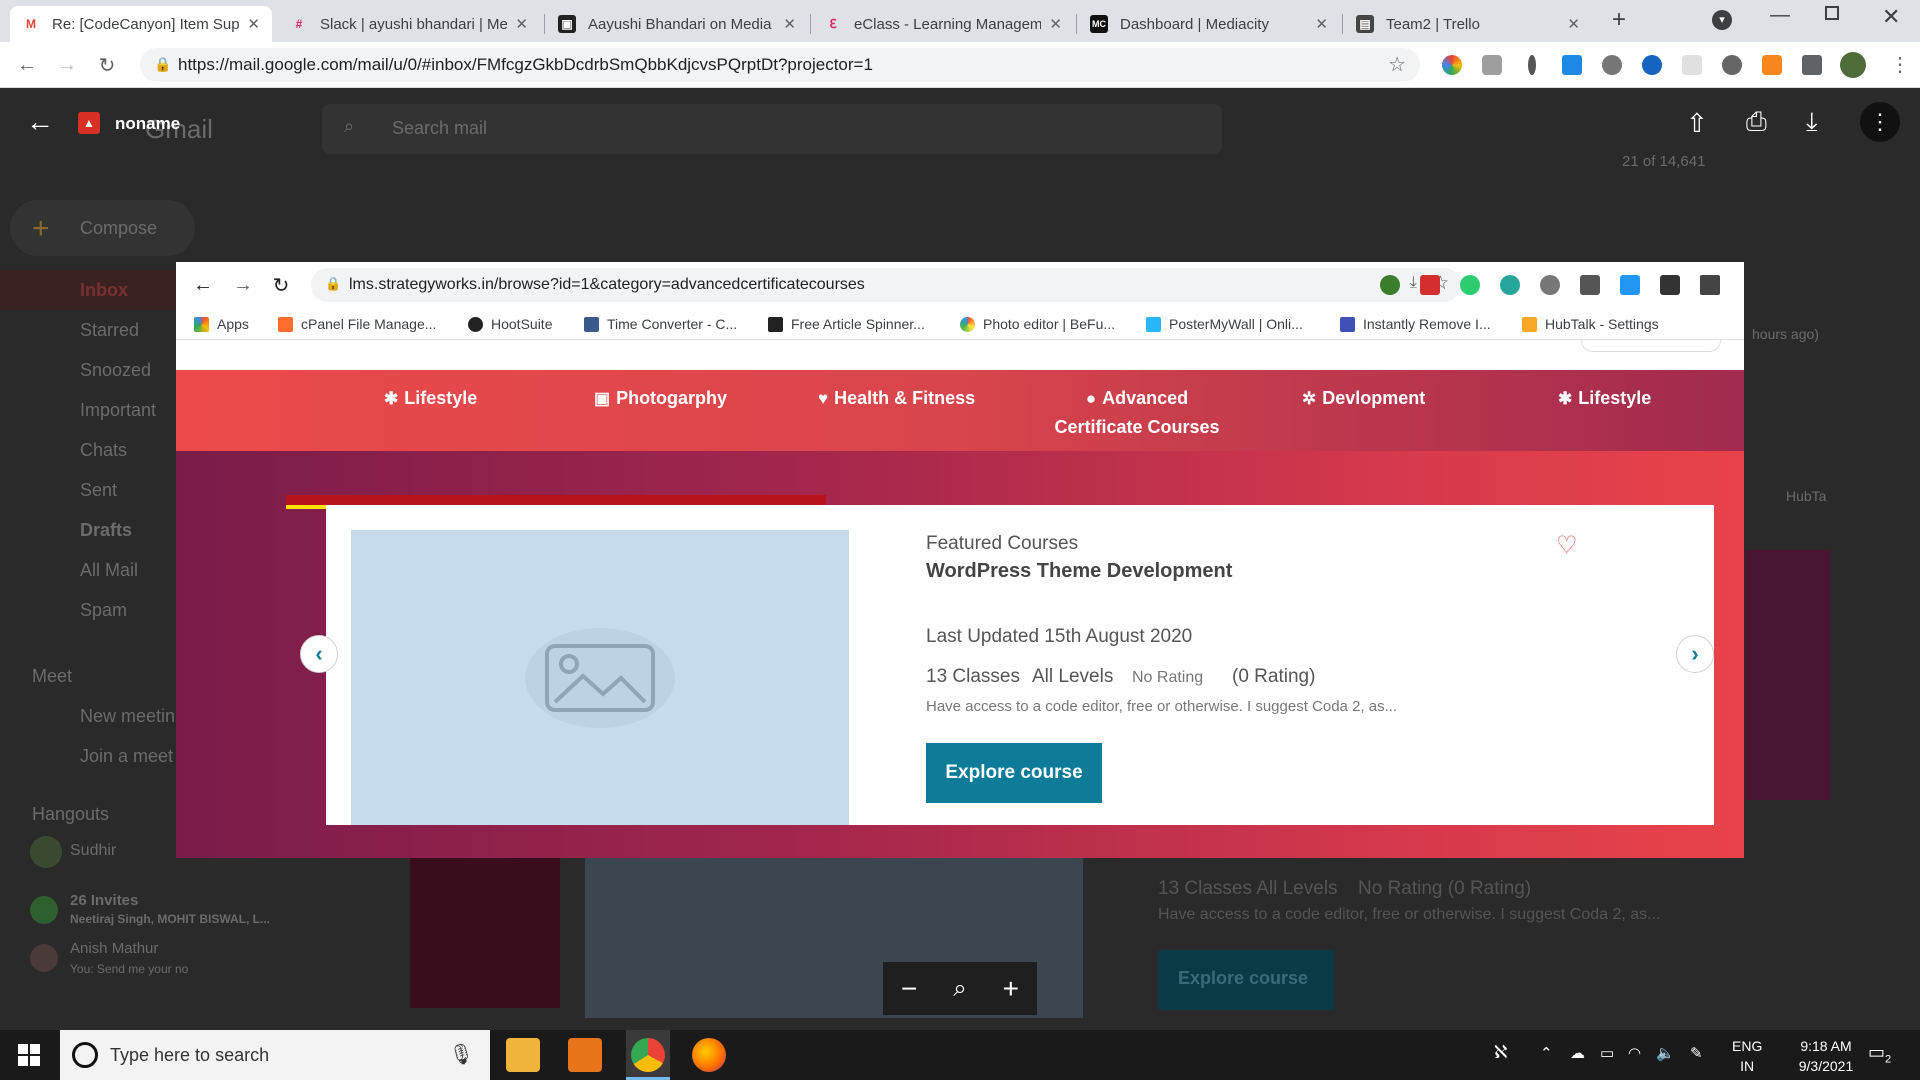  What do you see at coordinates (1413, 282) in the screenshot?
I see `install-icon: ⤓` at bounding box center [1413, 282].